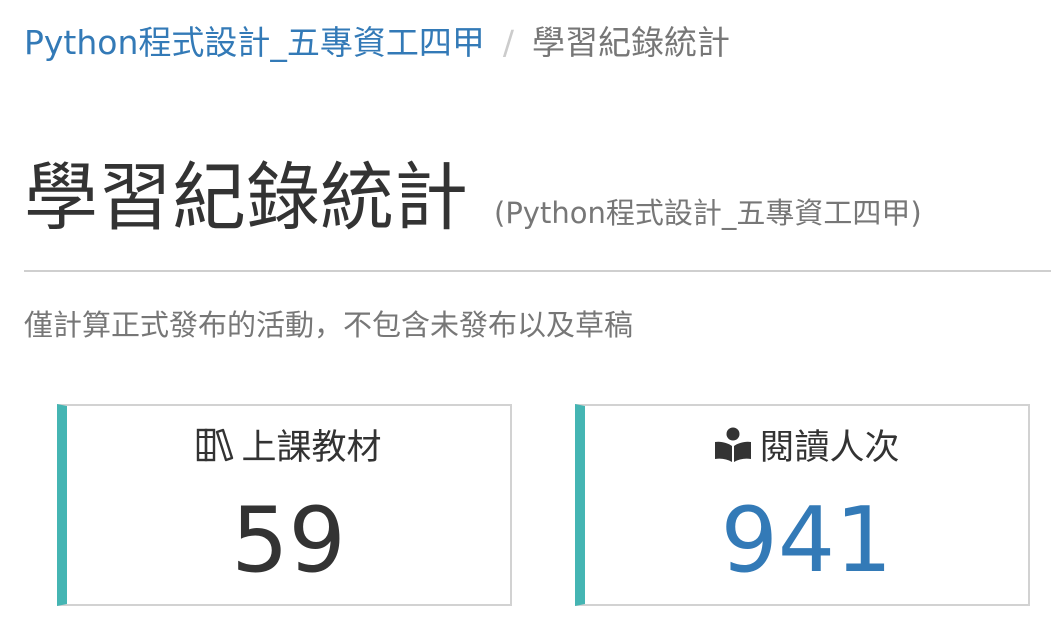 This screenshot has height=633, width=1051. Describe the element at coordinates (829, 448) in the screenshot. I see `stat-label: 閱讀人次` at that location.